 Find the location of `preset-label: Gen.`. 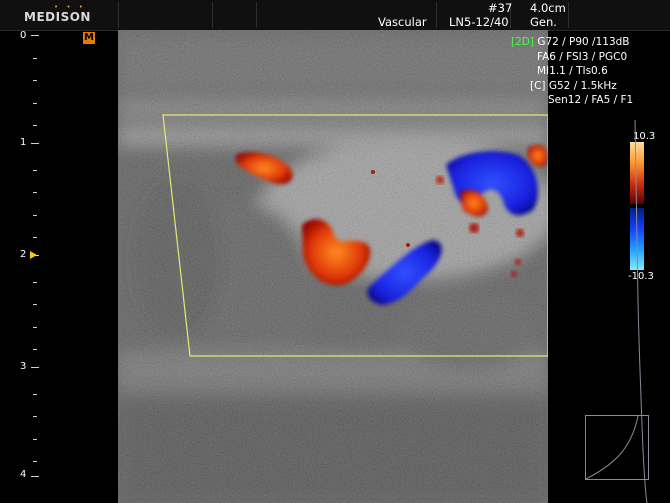

preset-label: Gen. is located at coordinates (543, 22).